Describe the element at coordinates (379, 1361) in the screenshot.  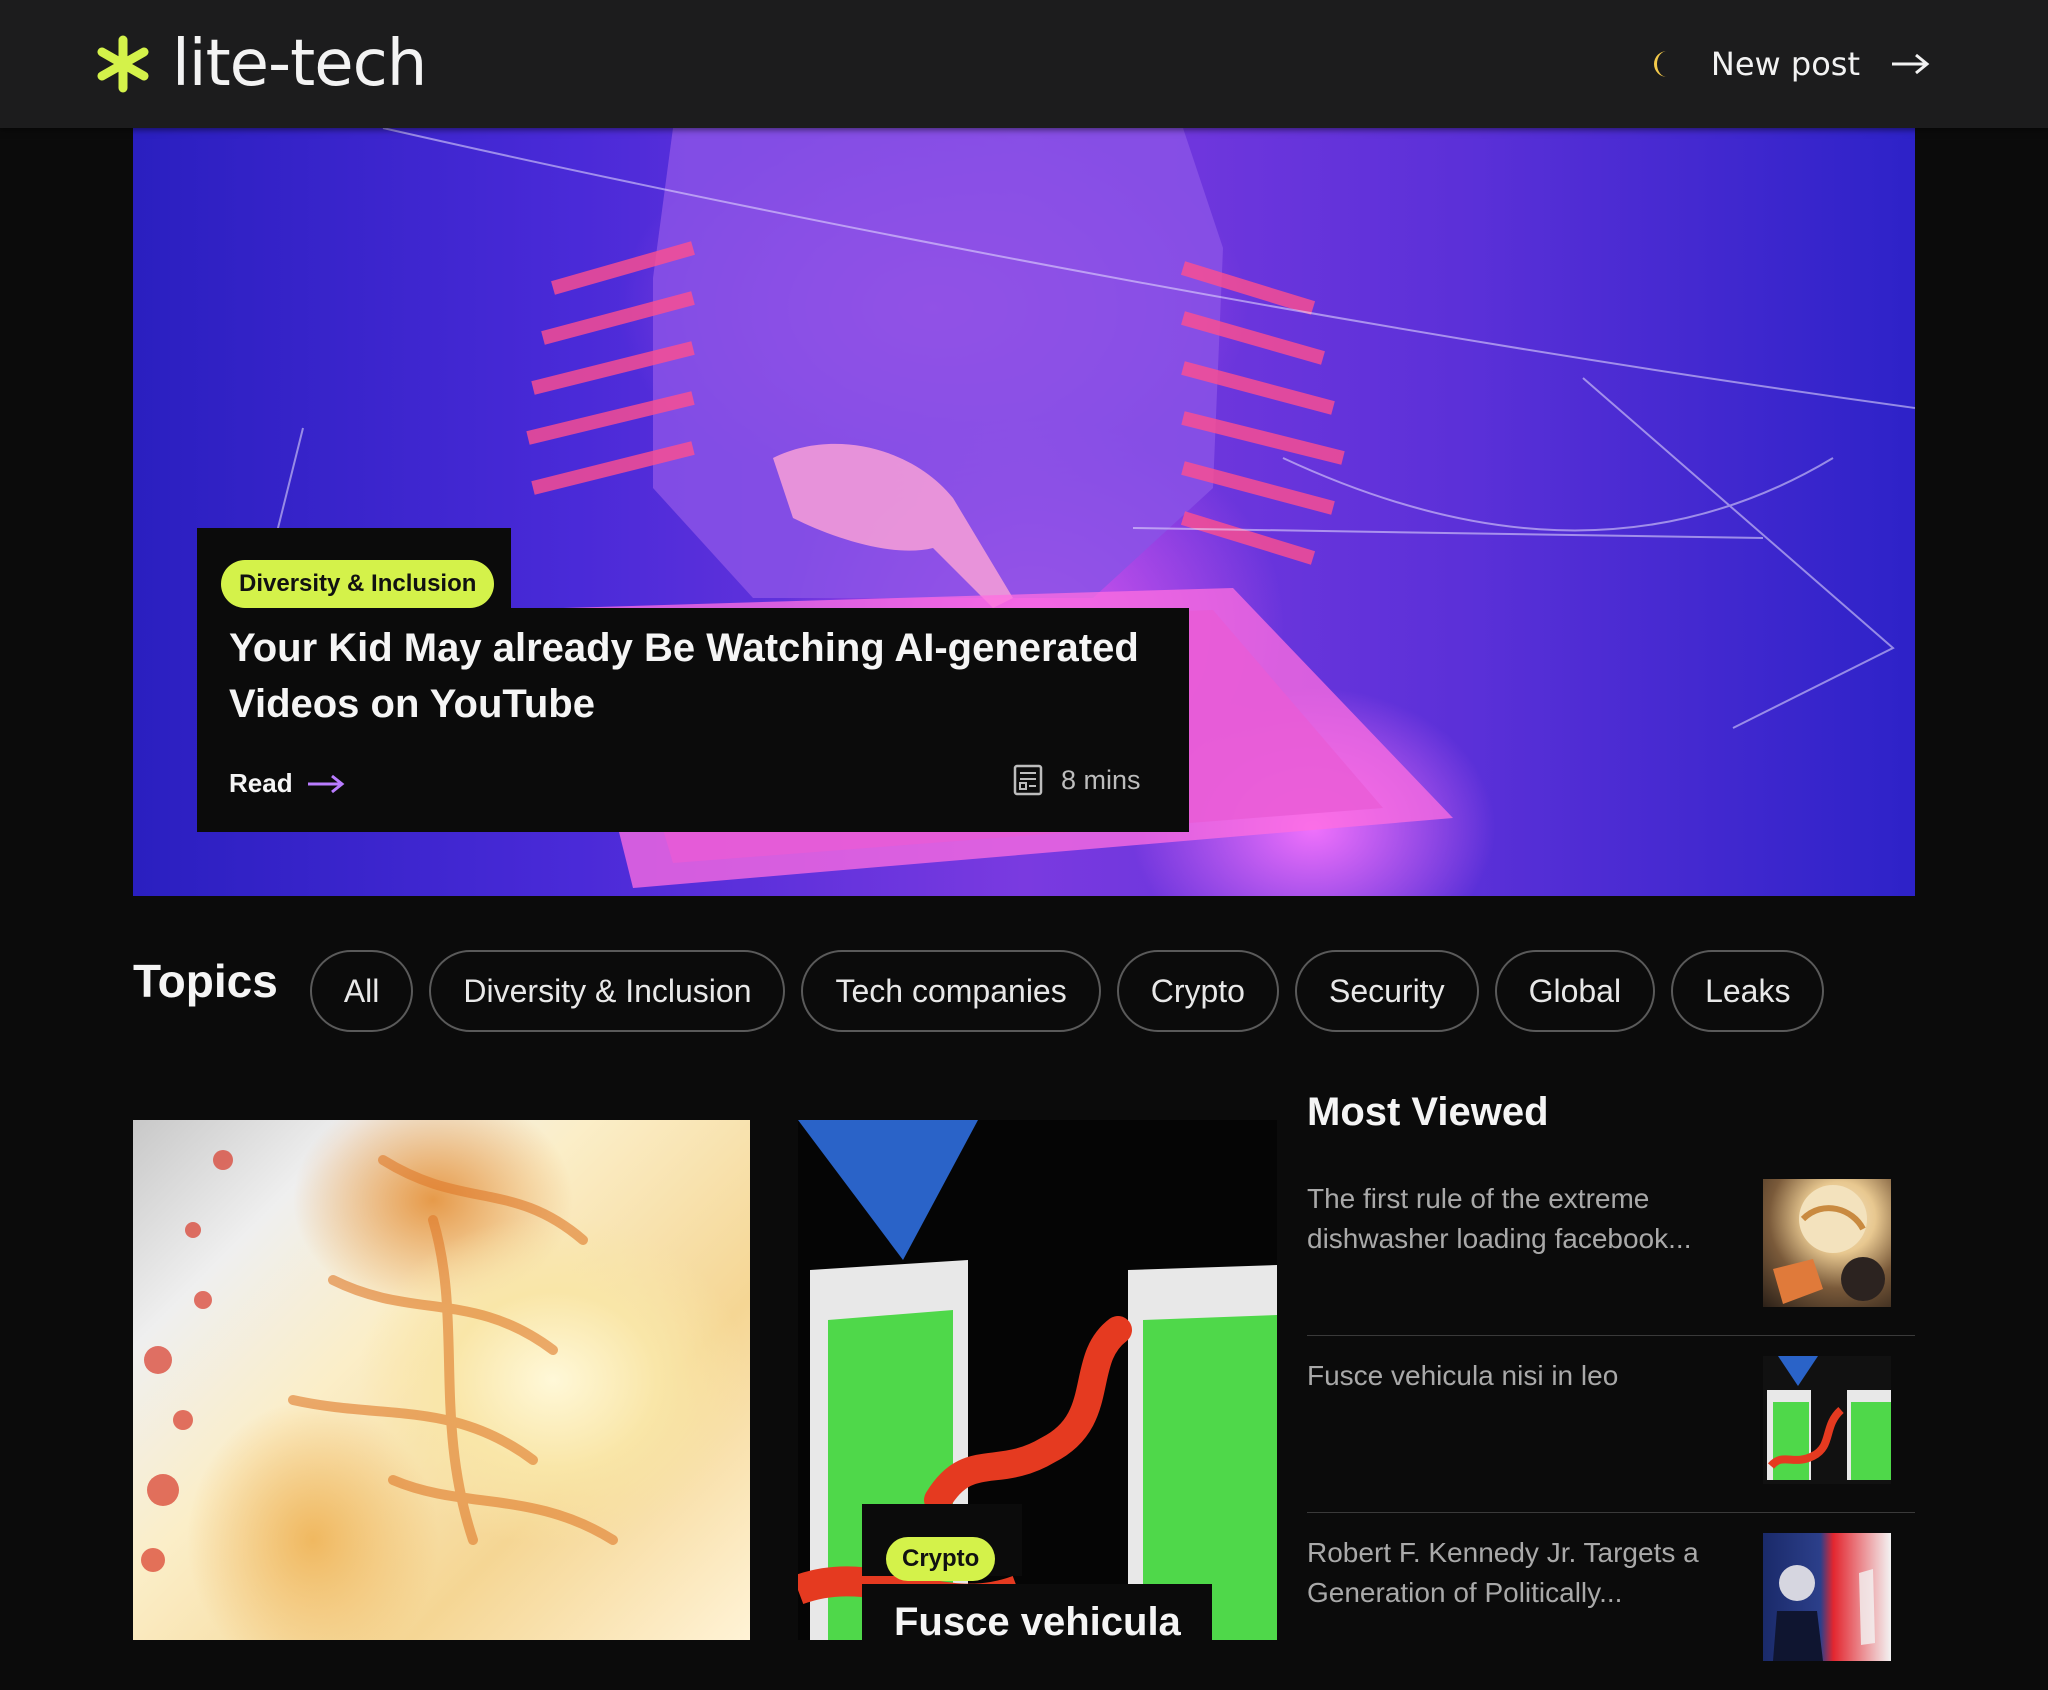
I see `article-image` at that location.